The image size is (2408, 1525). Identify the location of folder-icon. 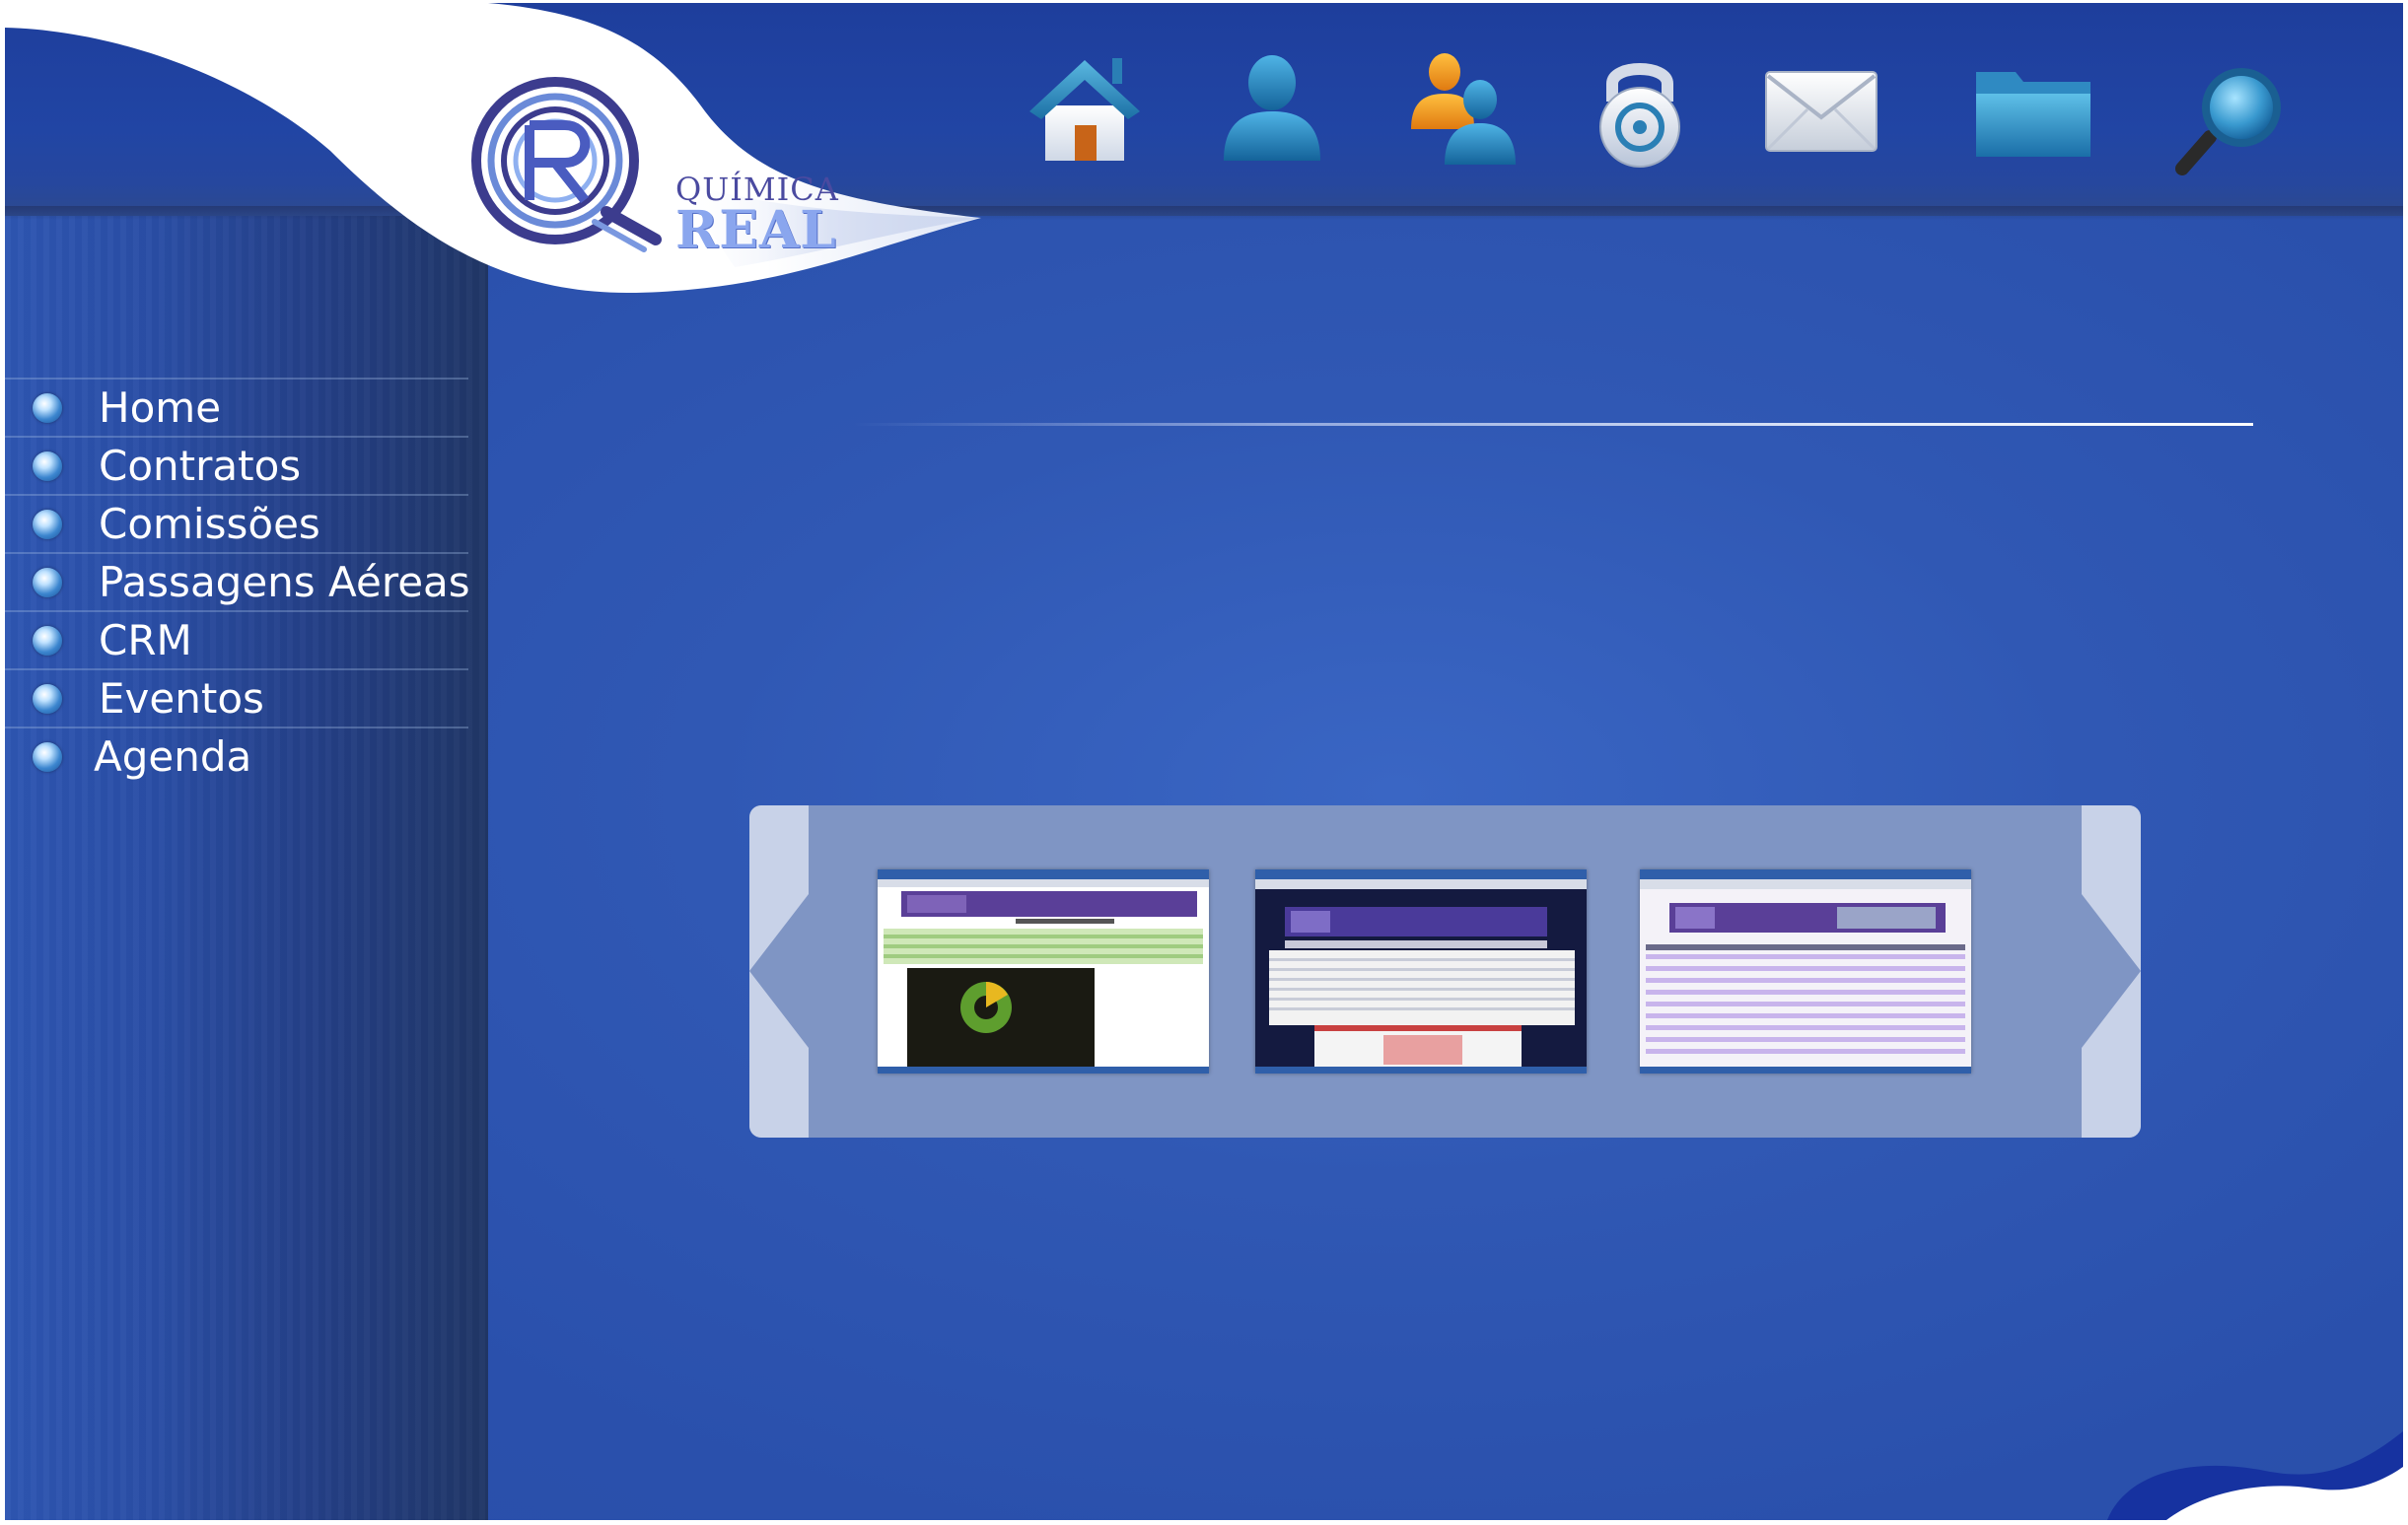
(2033, 114).